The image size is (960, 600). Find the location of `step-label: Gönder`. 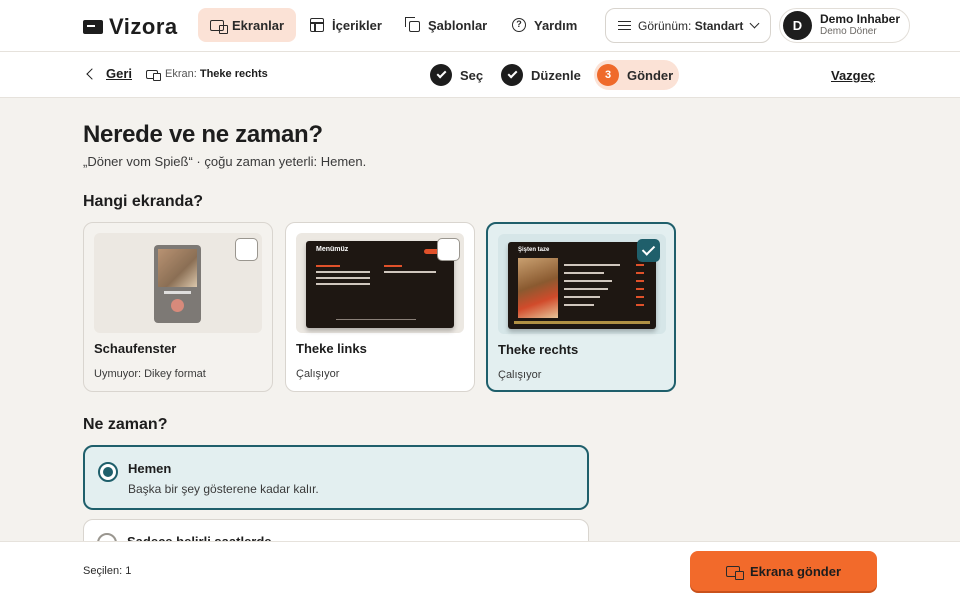

step-label: Gönder is located at coordinates (650, 75).